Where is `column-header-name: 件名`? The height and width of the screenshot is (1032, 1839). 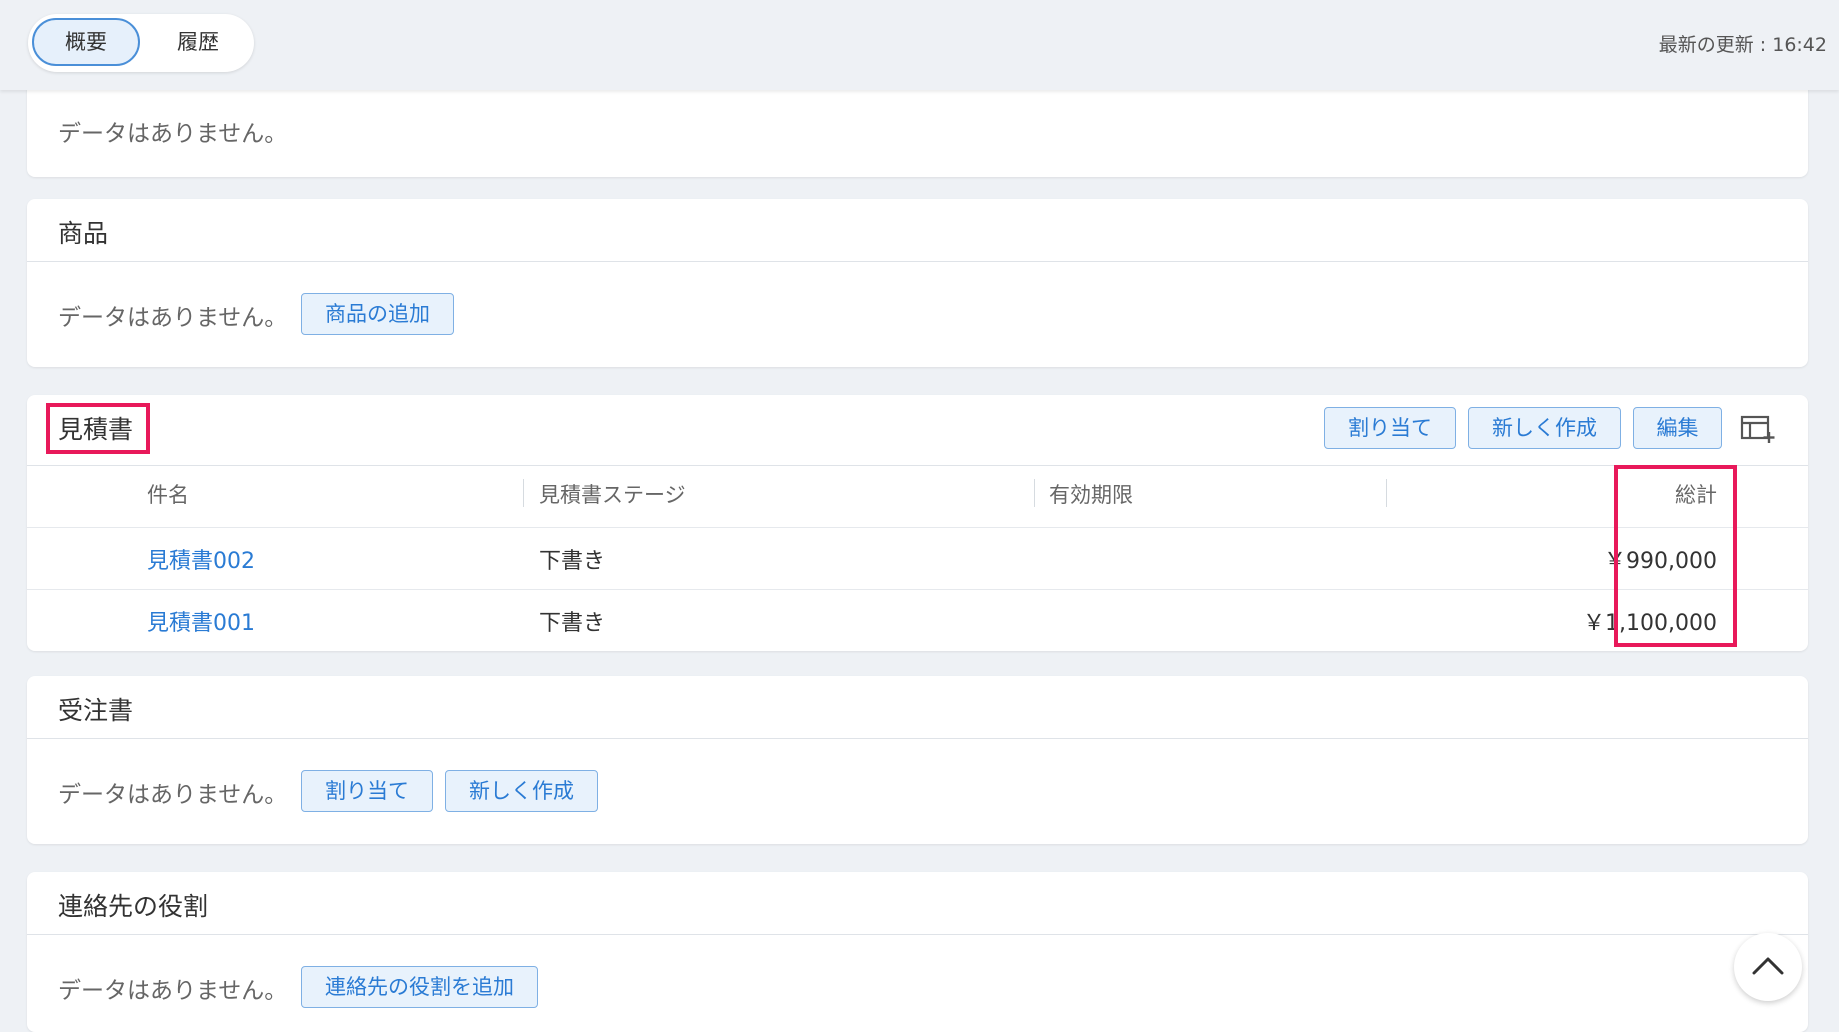 column-header-name: 件名 is located at coordinates (168, 494).